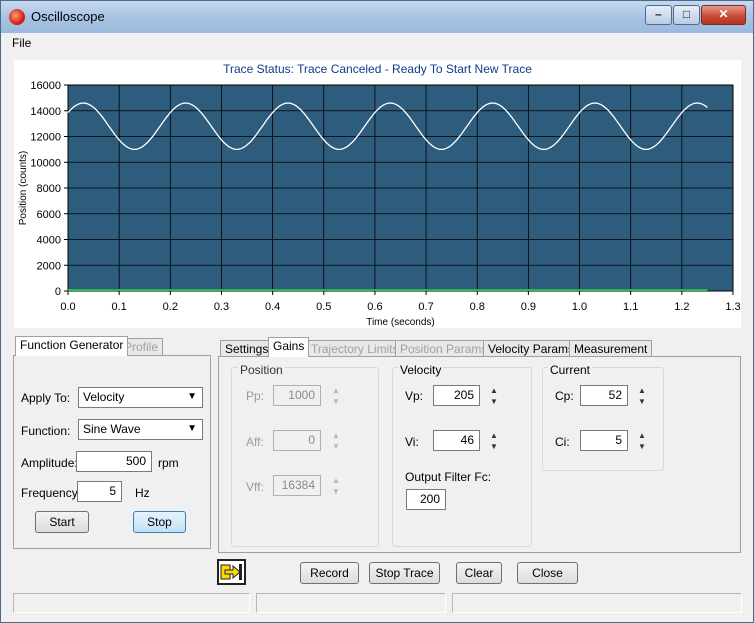  I want to click on y-tick-label: 8000, so click(49, 189).